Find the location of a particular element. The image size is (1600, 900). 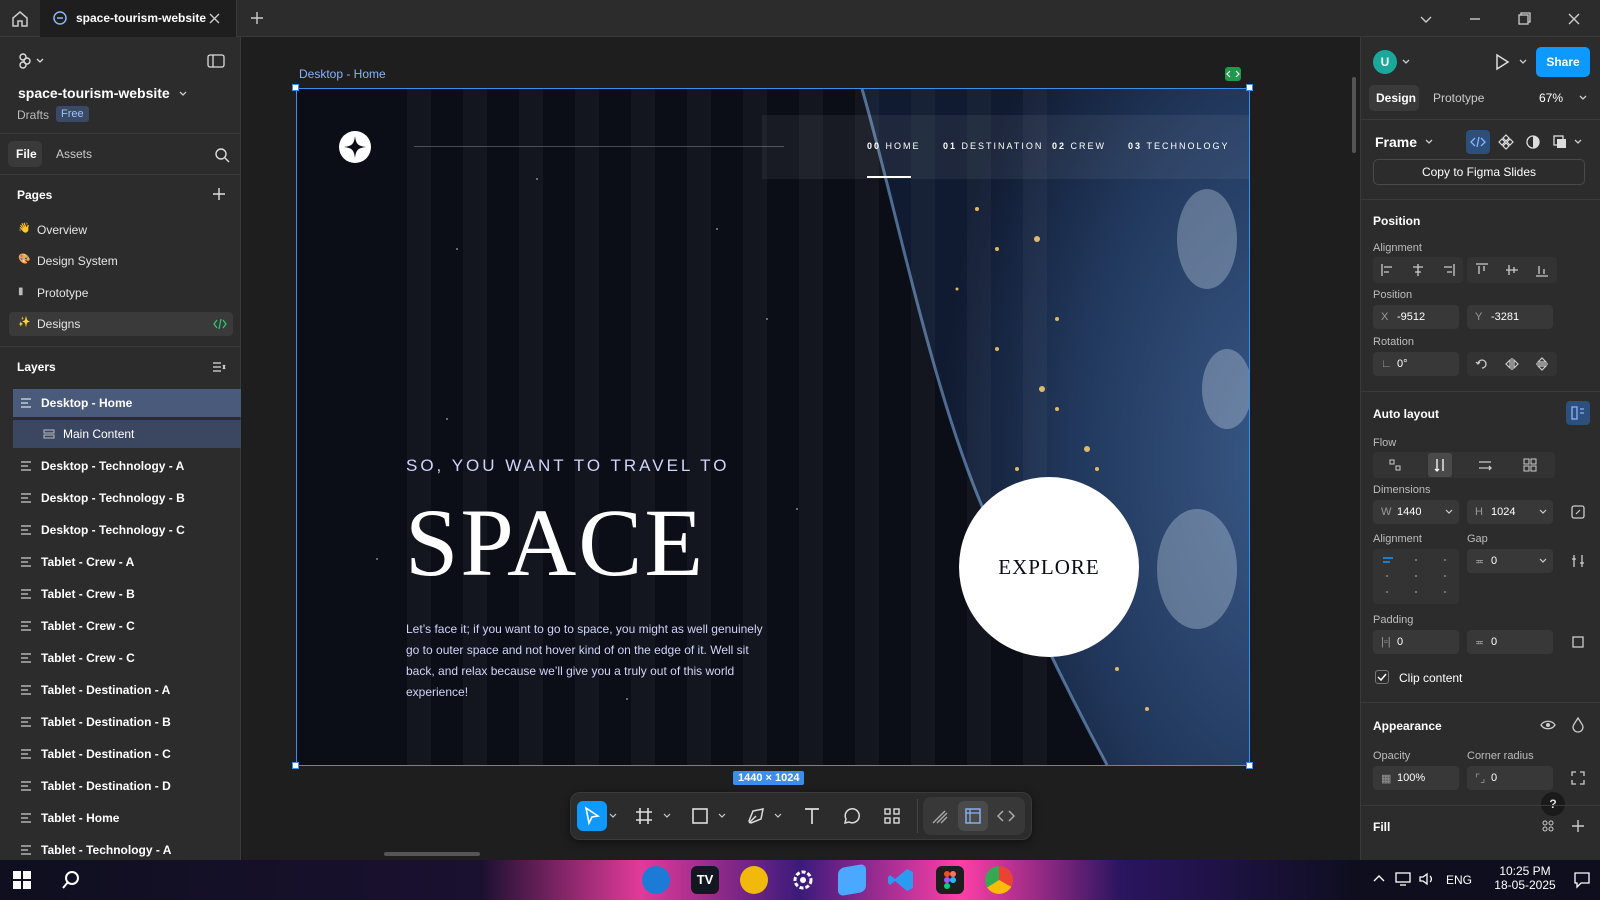

tab-file: File is located at coordinates (25, 154).